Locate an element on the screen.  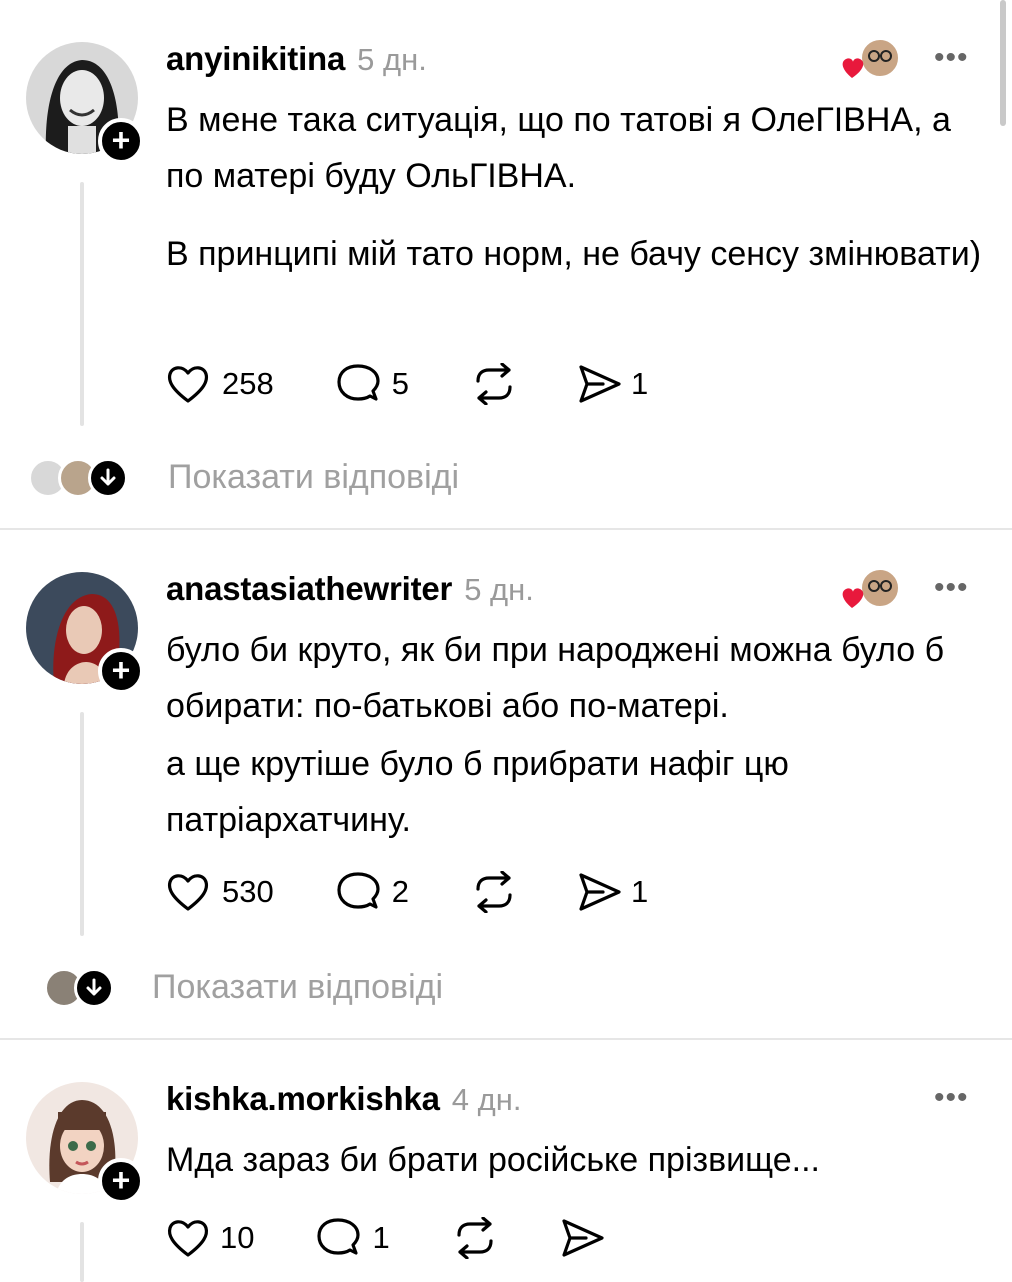
like-count: 530 is located at coordinates (248, 891).